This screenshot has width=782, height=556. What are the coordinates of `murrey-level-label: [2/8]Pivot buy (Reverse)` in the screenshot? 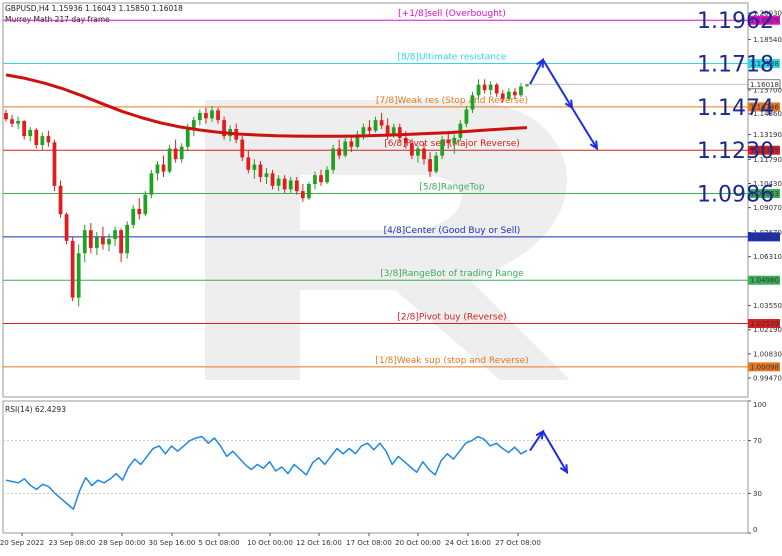 It's located at (451, 318).